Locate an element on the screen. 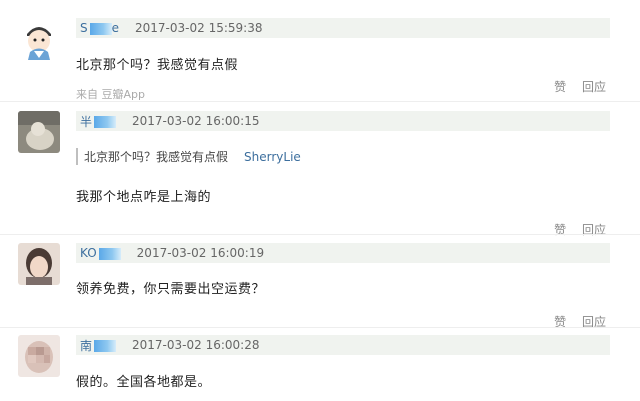  reply-button: 回应 is located at coordinates (594, 87).